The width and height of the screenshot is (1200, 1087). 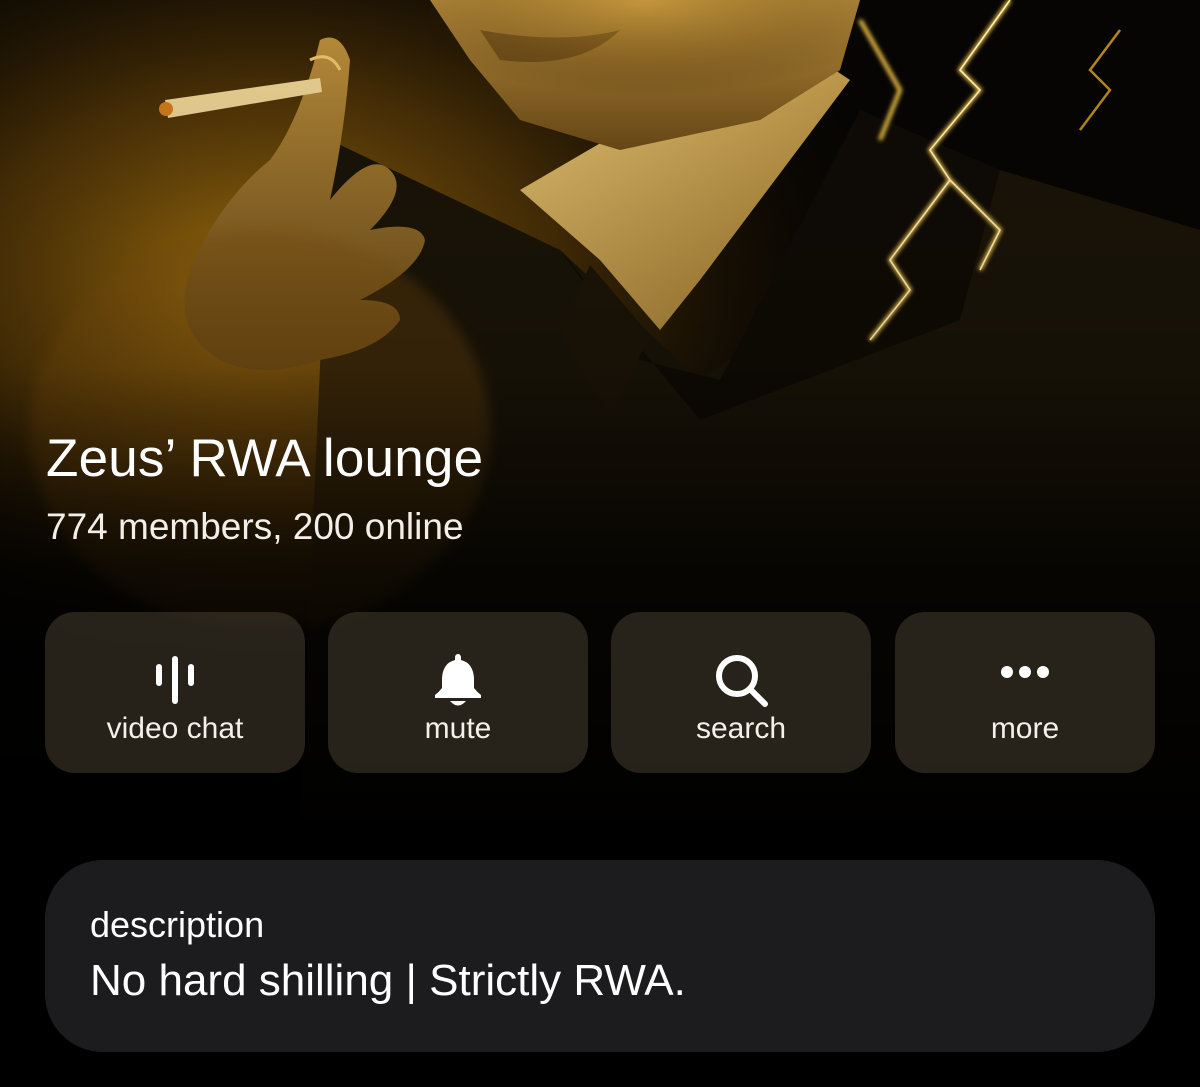 I want to click on search-icon, so click(x=742, y=681).